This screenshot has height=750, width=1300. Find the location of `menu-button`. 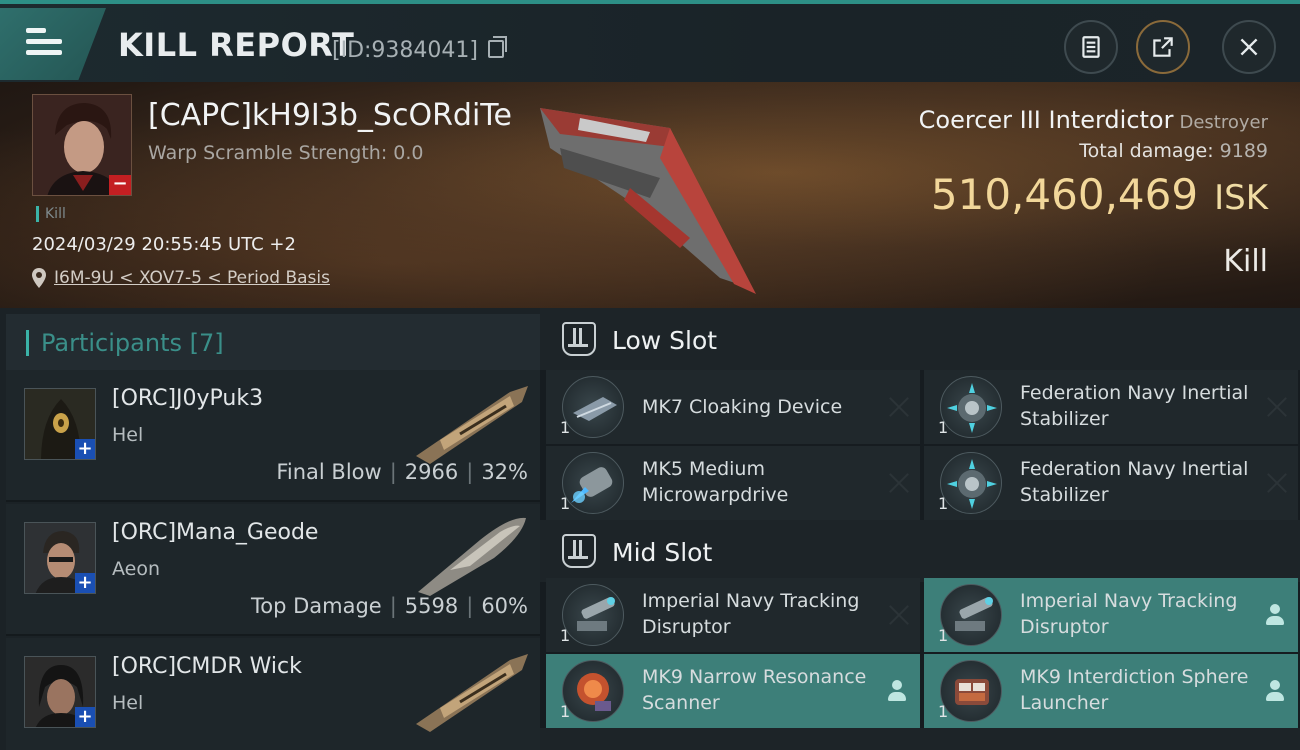

menu-button is located at coordinates (53, 44).